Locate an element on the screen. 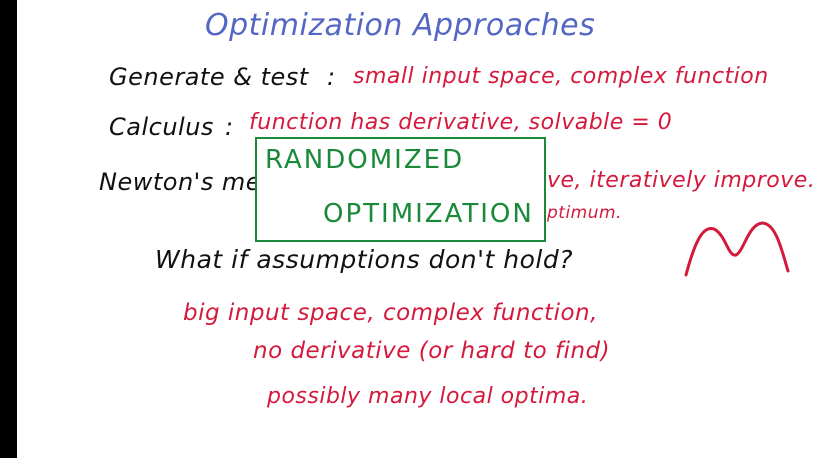  answer-line-1: big input space, complex function, is located at coordinates (390, 313).